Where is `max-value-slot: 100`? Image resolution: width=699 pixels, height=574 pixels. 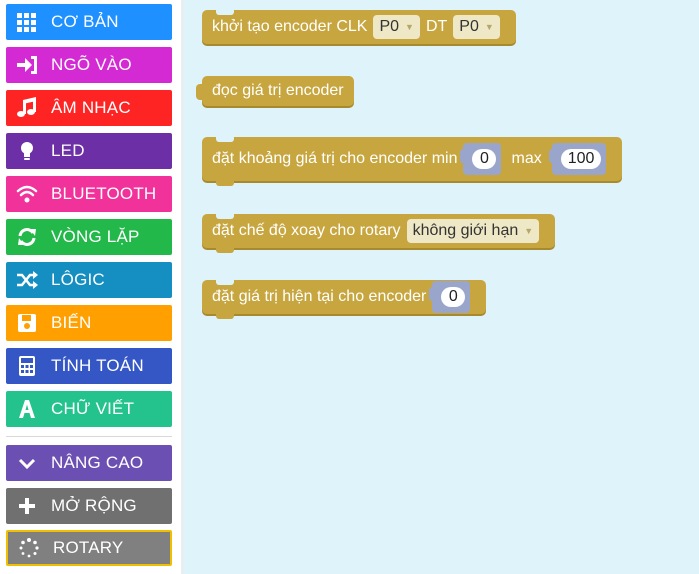
max-value-slot: 100 is located at coordinates (577, 159).